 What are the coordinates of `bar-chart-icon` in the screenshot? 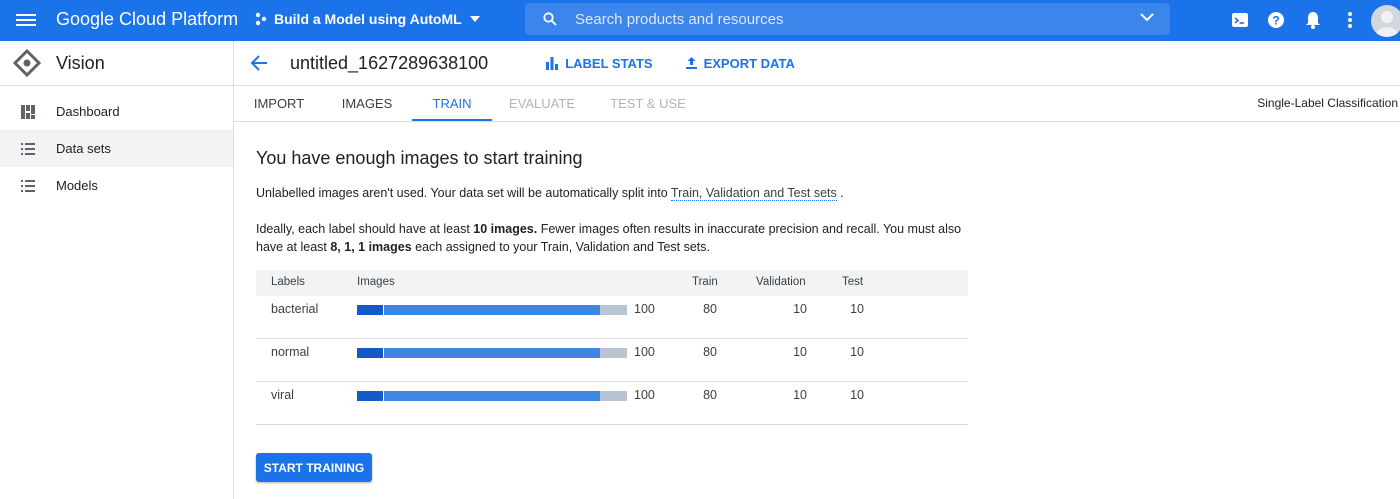 It's located at (552, 63).